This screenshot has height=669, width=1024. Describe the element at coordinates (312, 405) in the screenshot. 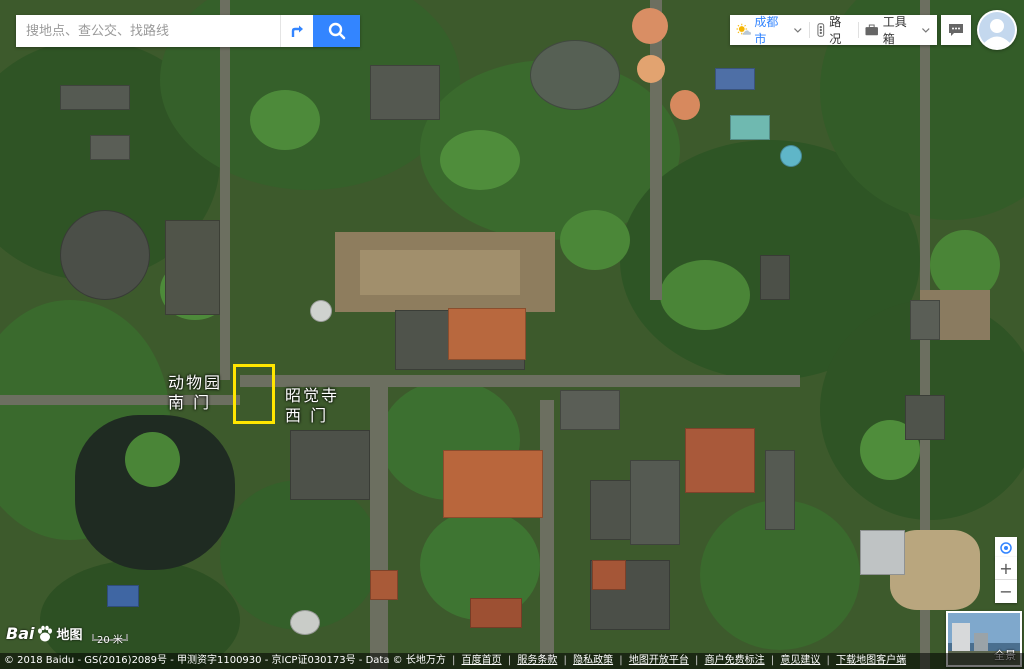

I see `zhaojue-west-gate-label: 昭觉寺 西 门` at that location.